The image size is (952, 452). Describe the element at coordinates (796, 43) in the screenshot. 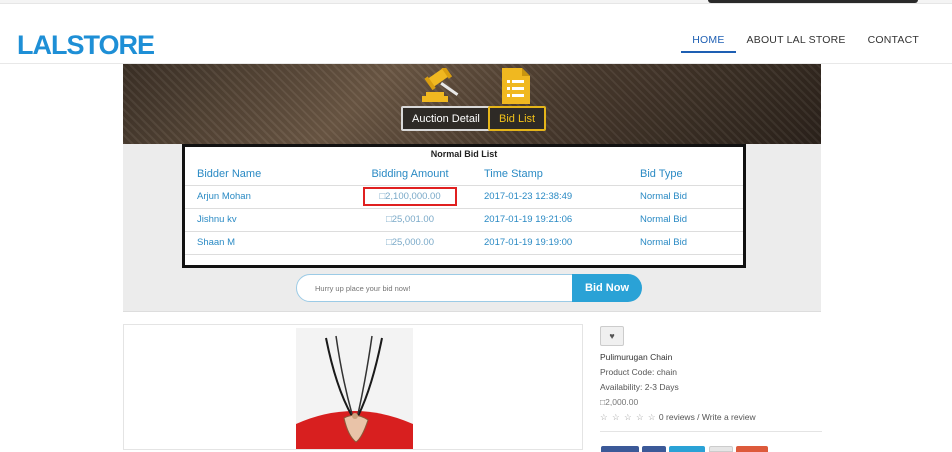

I see `nav-about: ABOUT LAL STORE` at that location.